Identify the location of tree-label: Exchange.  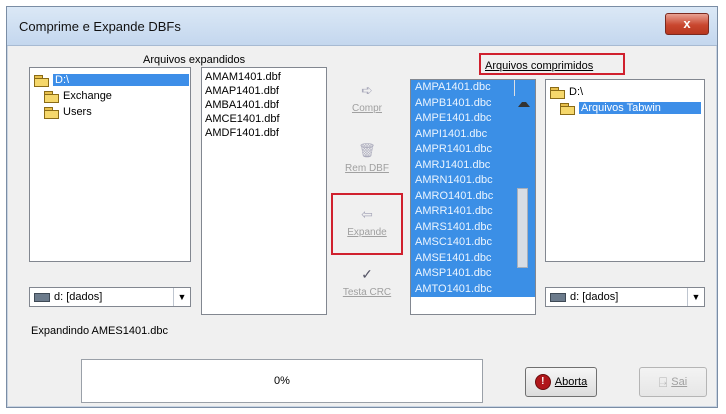
(87, 96).